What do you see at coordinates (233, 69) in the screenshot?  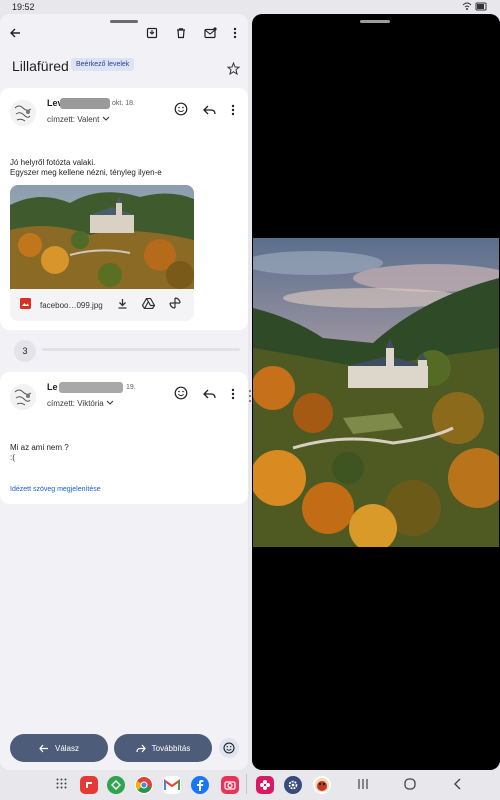 I see `star-icon` at bounding box center [233, 69].